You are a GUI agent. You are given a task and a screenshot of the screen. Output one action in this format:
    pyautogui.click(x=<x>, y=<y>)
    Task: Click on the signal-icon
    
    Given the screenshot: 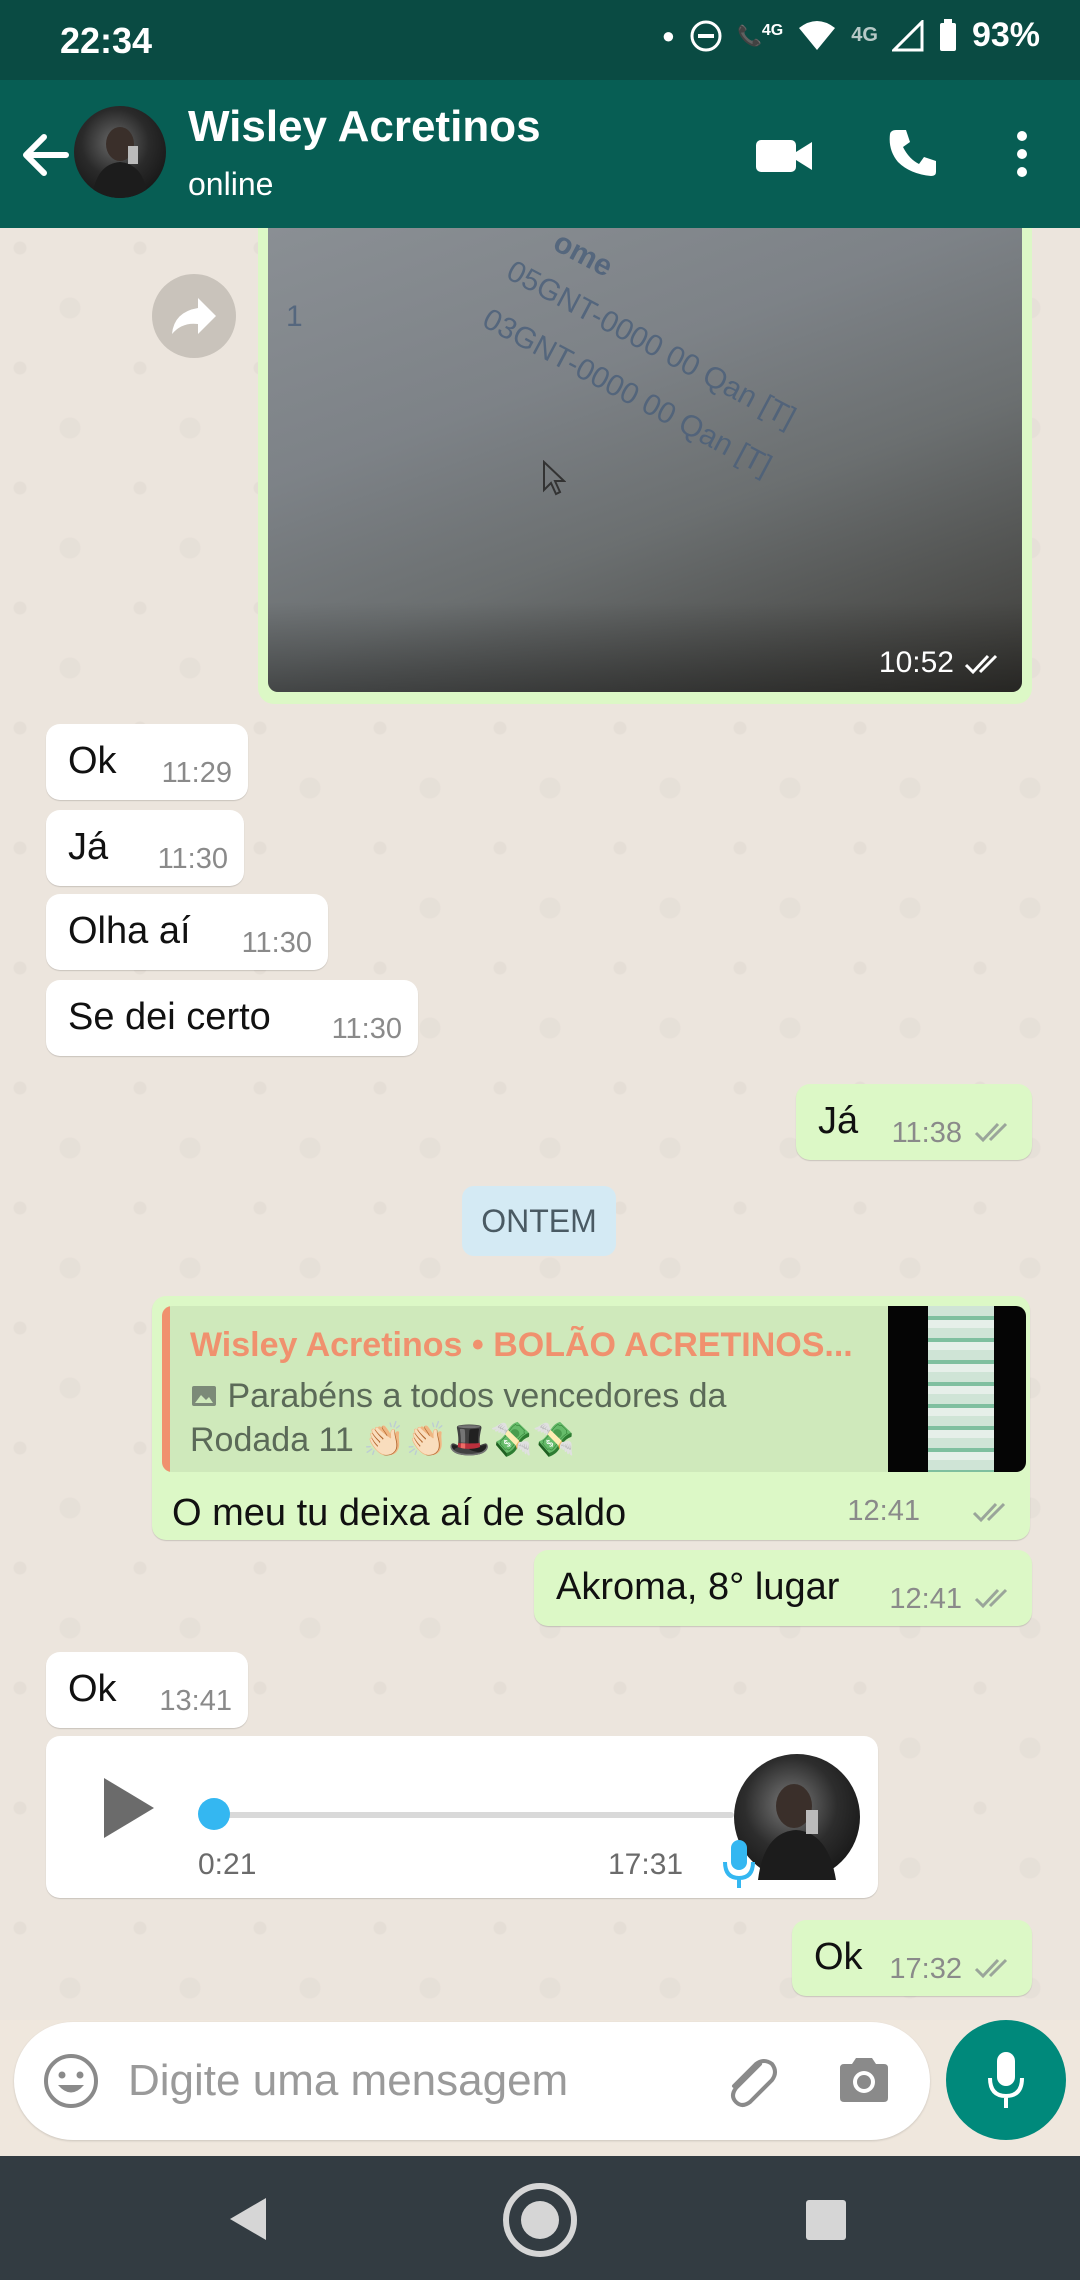 What is the action you would take?
    pyautogui.click(x=907, y=35)
    